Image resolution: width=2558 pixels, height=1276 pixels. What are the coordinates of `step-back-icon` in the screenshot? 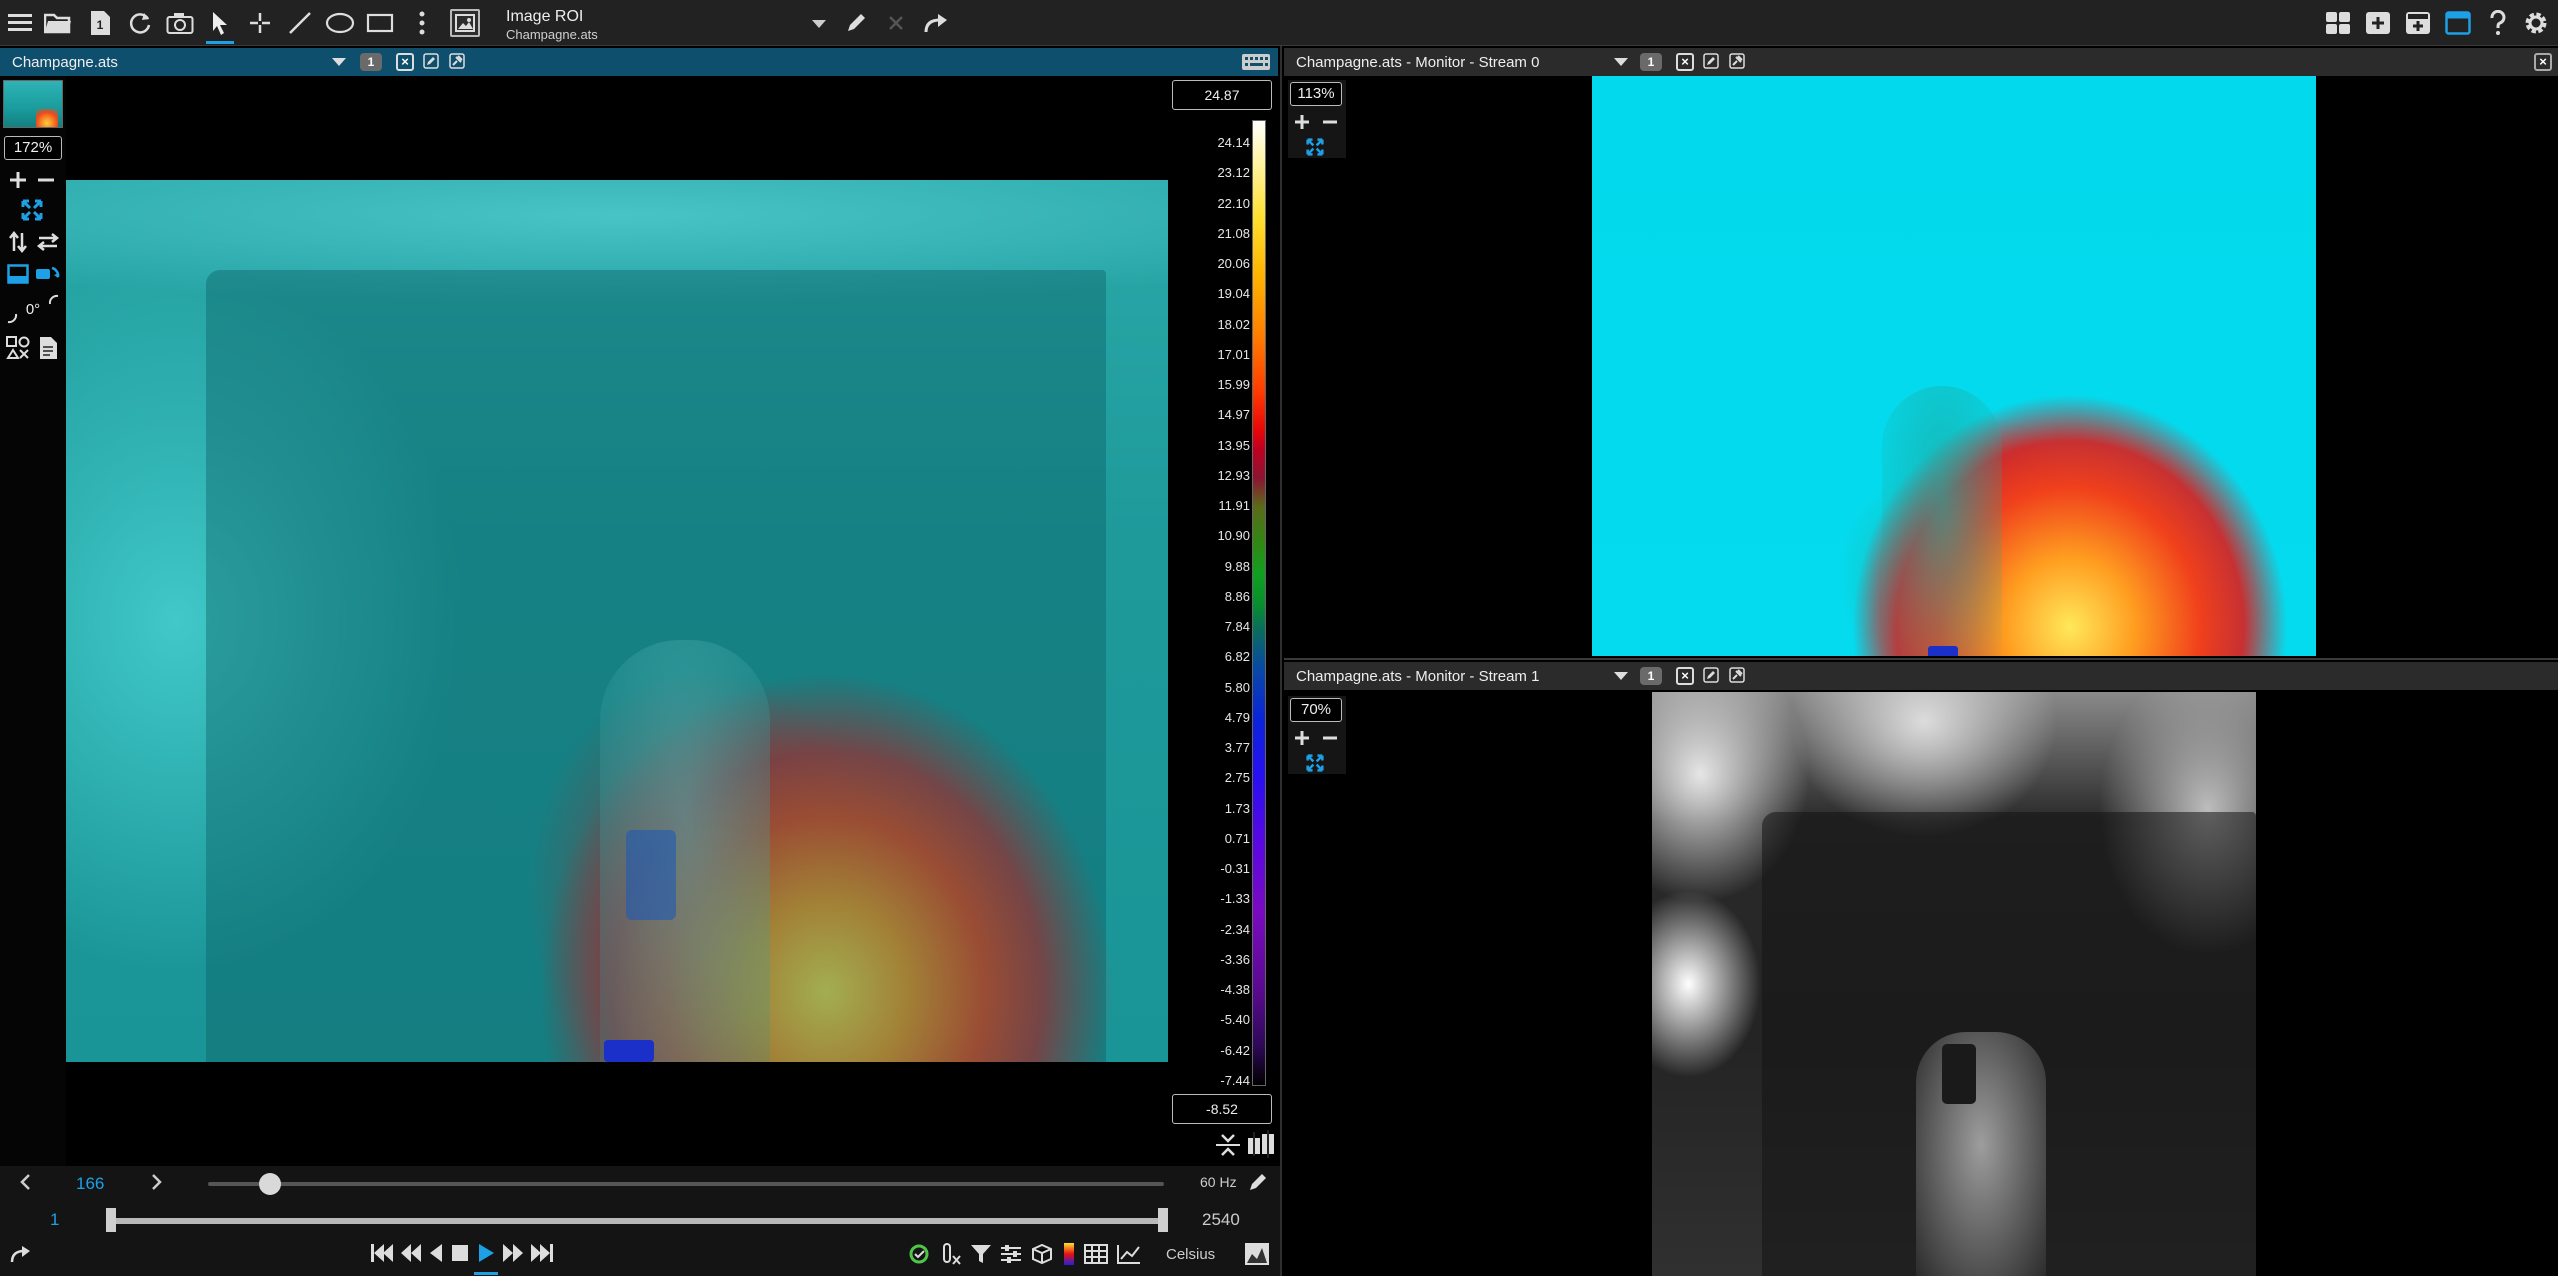 It's located at (436, 1253).